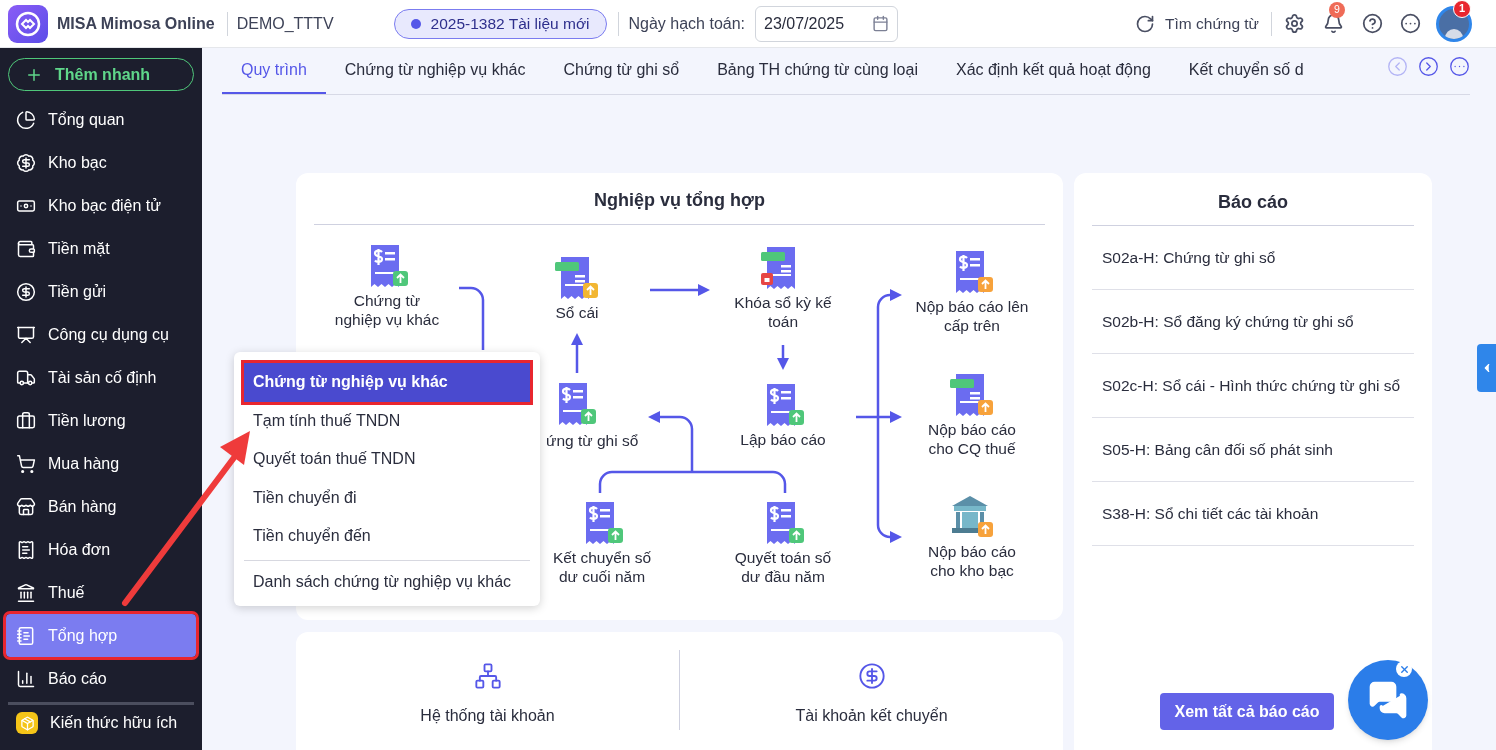 The width and height of the screenshot is (1496, 750). I want to click on tab: Quy trình, so click(274, 71).